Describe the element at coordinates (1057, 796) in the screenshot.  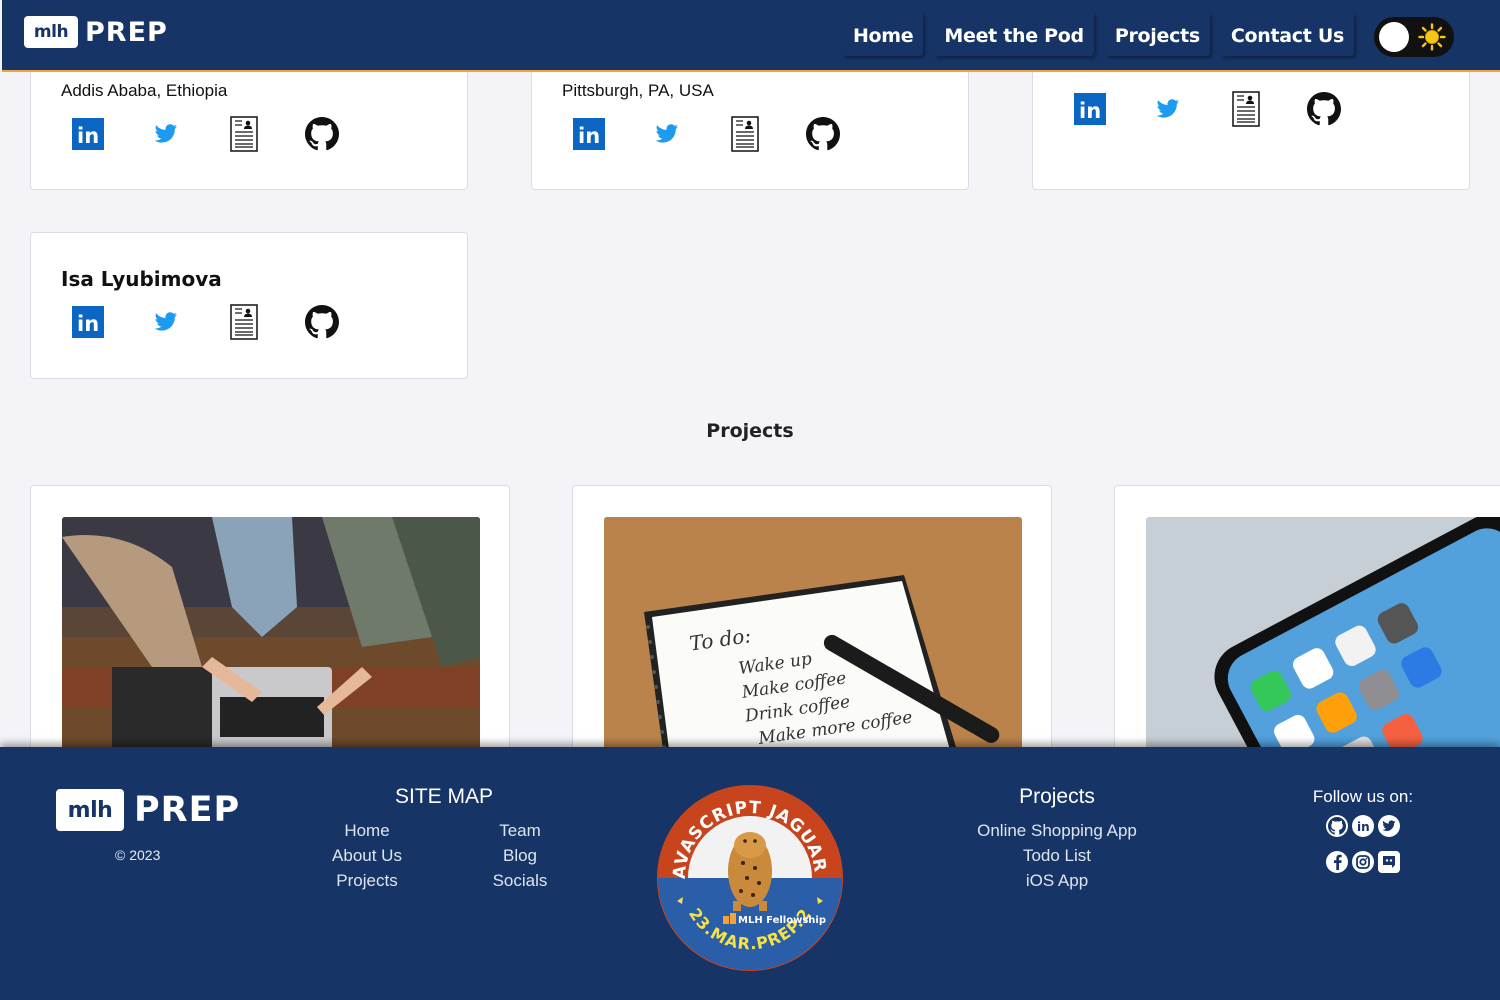
I see `footer-projects-title: Projects` at that location.